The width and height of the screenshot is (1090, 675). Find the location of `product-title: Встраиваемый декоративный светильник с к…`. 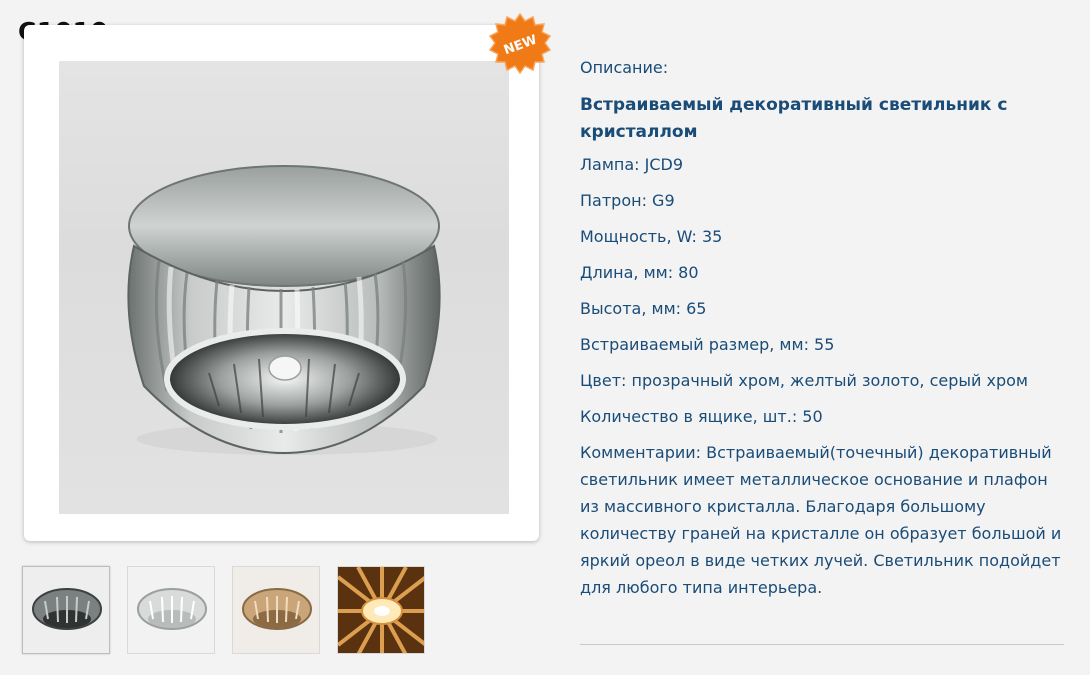

product-title: Встраиваемый декоративный светильник с к… is located at coordinates (794, 118).